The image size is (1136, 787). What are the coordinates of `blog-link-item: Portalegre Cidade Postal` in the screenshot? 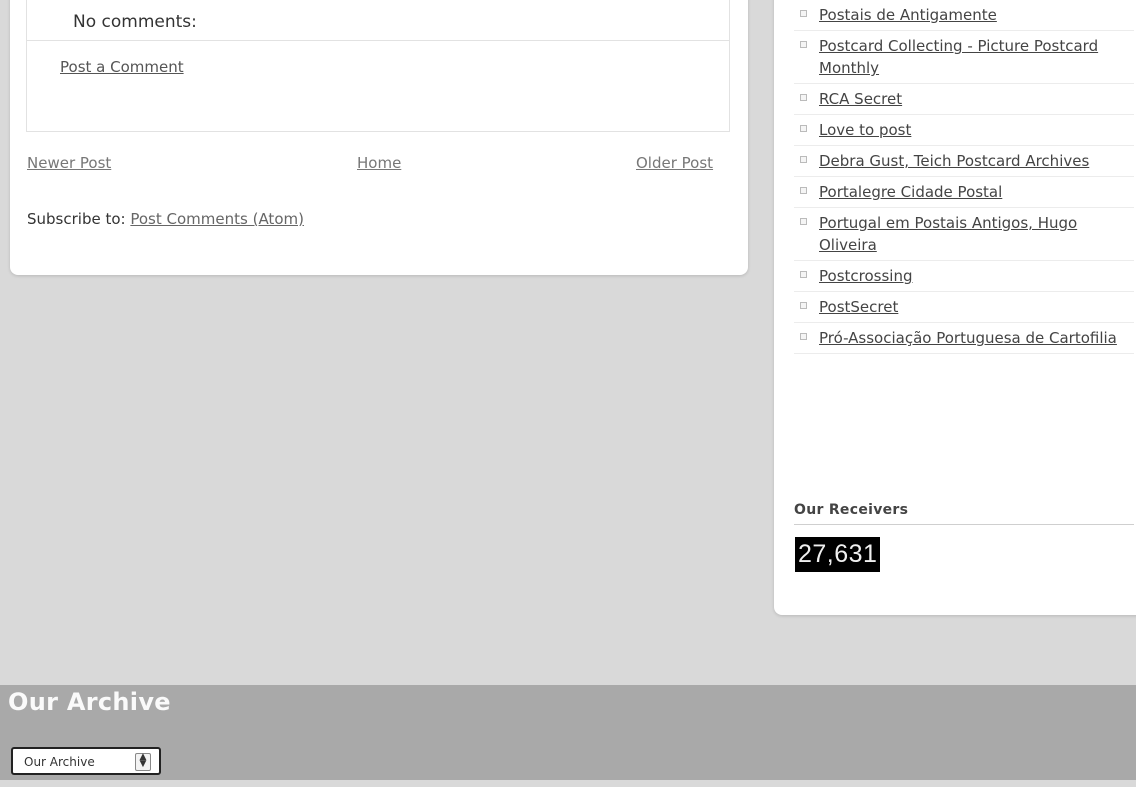 It's located at (964, 192).